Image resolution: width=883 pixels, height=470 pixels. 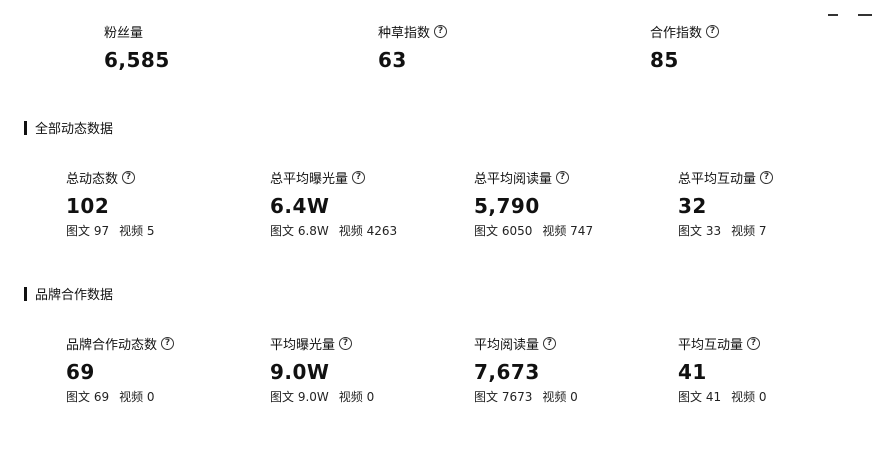 What do you see at coordinates (507, 345) in the screenshot?
I see `metric-label-text: 平均阅读量` at bounding box center [507, 345].